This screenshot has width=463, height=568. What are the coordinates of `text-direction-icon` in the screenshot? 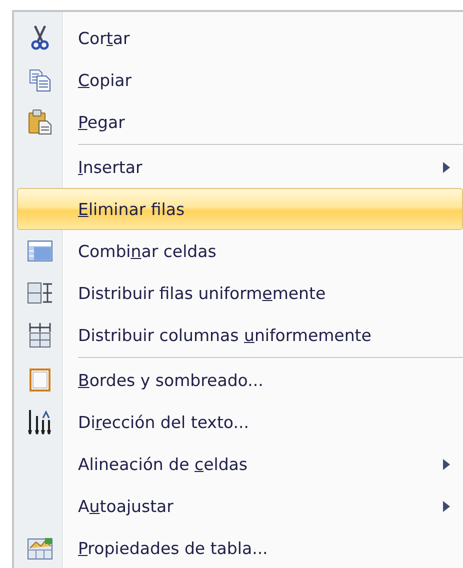 It's located at (40, 422).